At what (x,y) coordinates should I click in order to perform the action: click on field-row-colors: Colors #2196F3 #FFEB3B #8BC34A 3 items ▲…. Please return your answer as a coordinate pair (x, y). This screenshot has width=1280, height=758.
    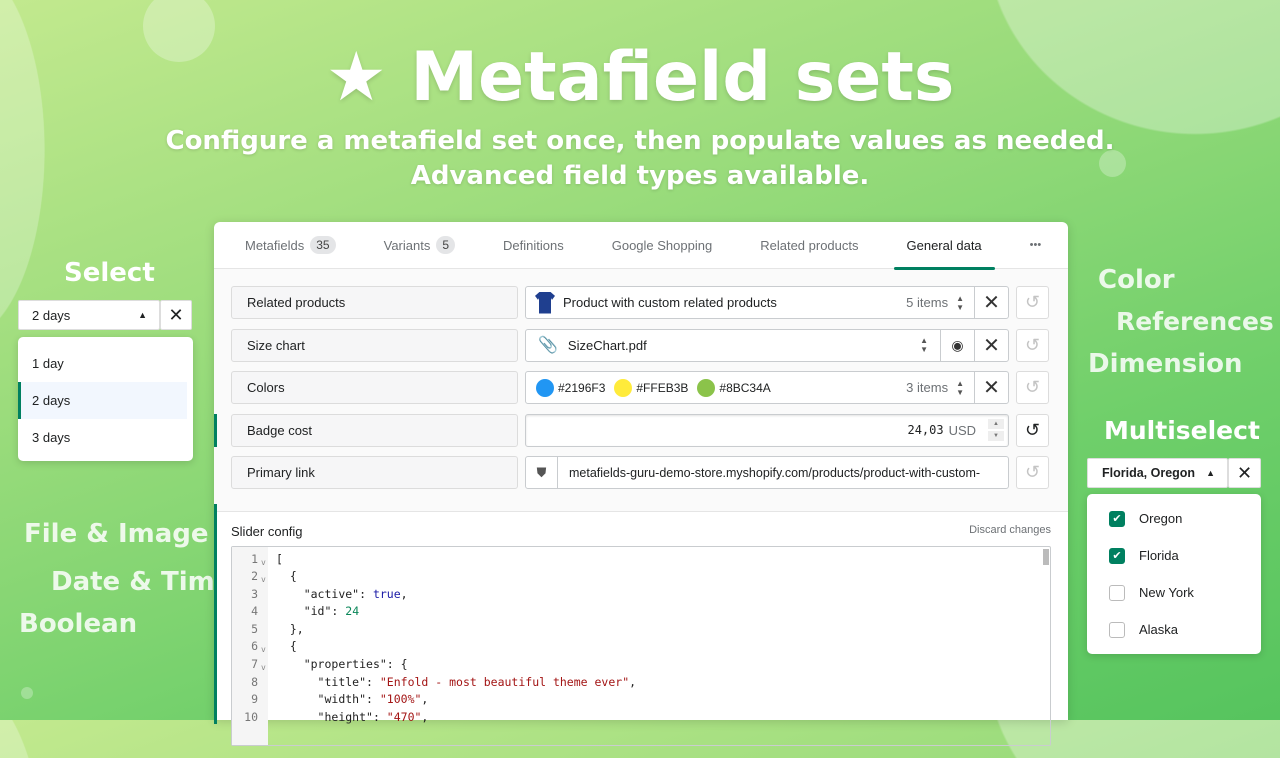
    Looking at the image, I should click on (641, 387).